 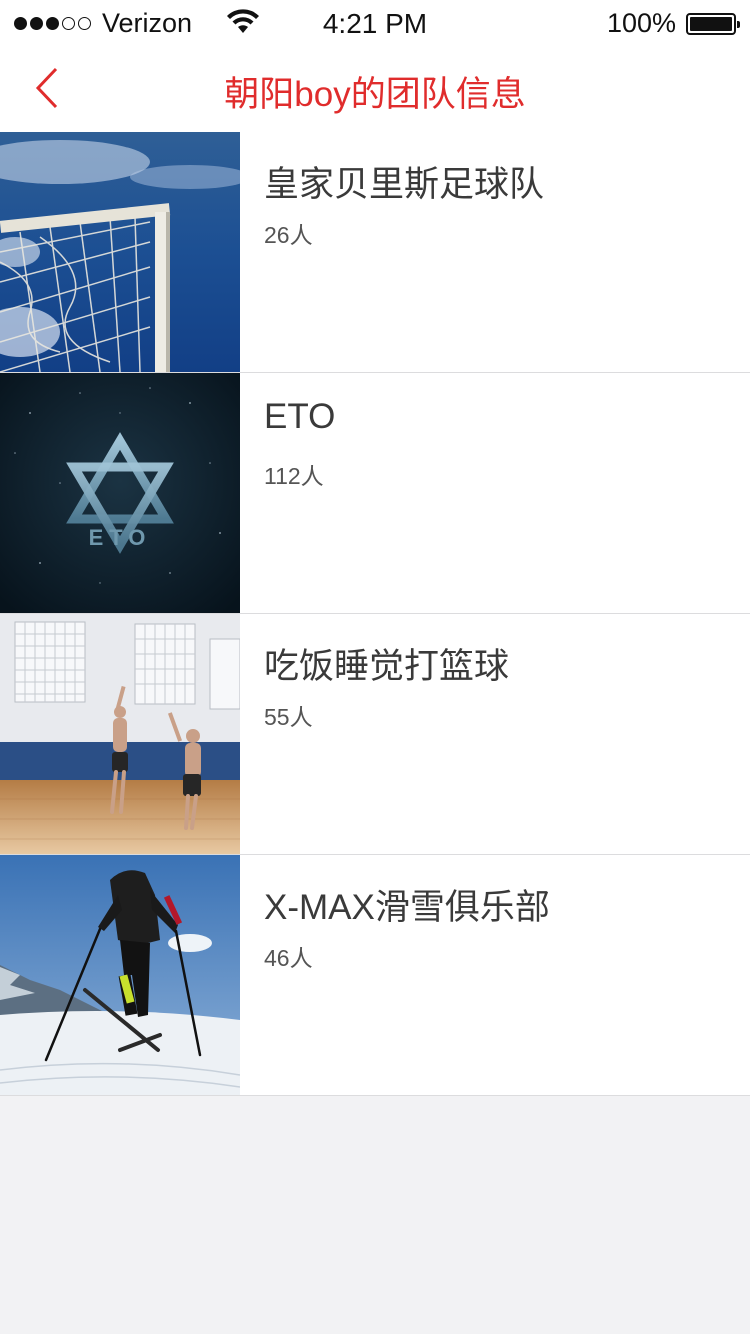 What do you see at coordinates (120, 493) in the screenshot?
I see `team-thumbnail-eto-logo: ETO` at bounding box center [120, 493].